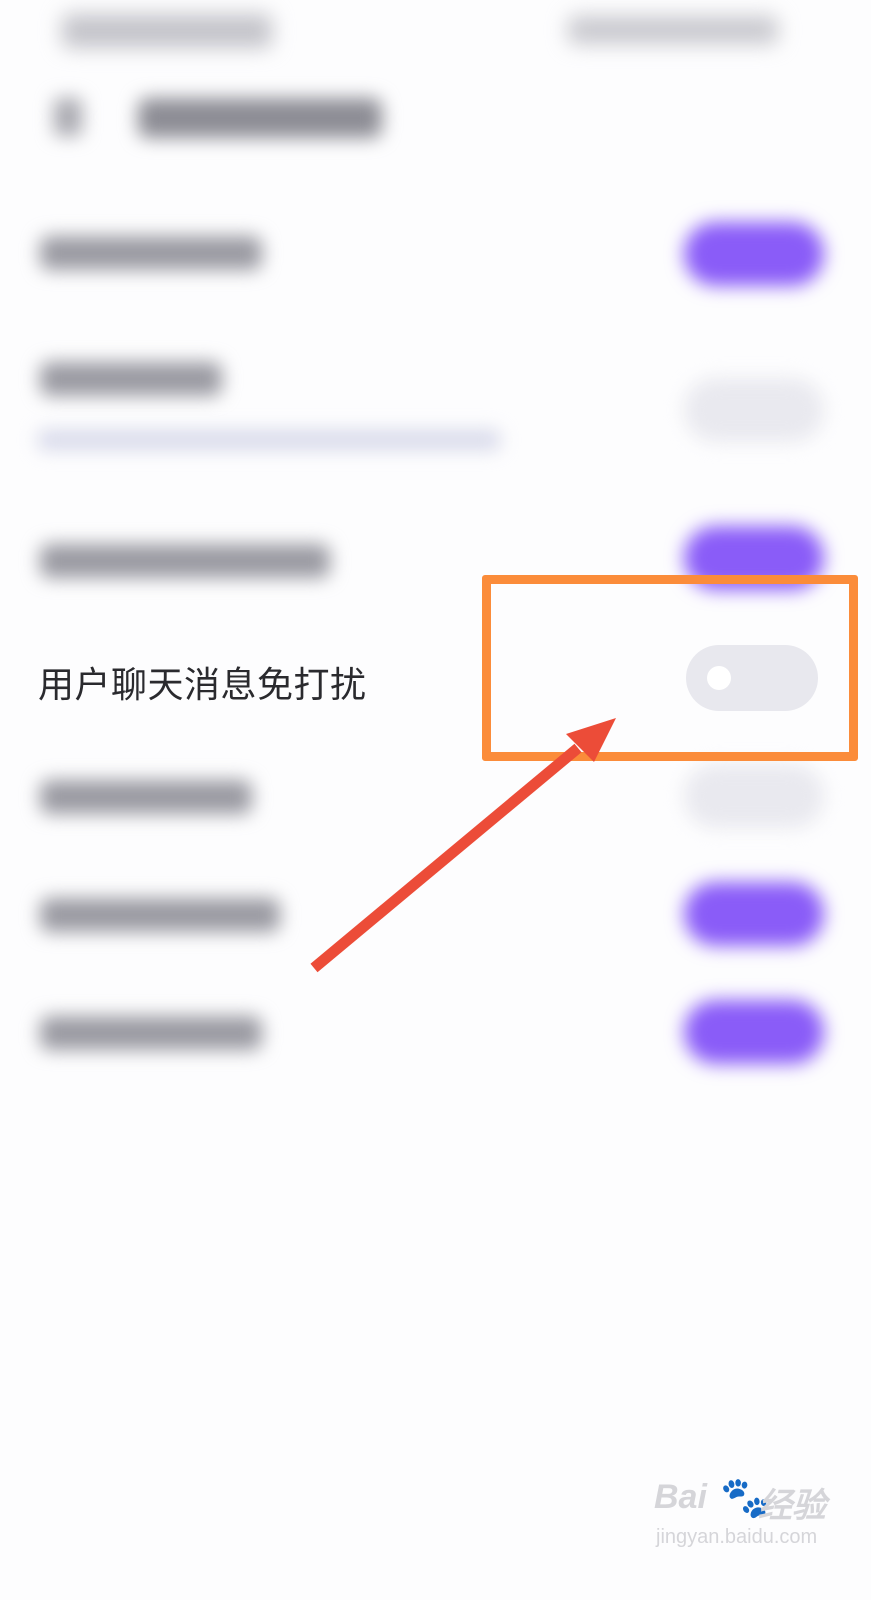 The width and height of the screenshot is (871, 1600). What do you see at coordinates (202, 685) in the screenshot?
I see `chat-dnd-label: 用户聊天消息免打扰` at bounding box center [202, 685].